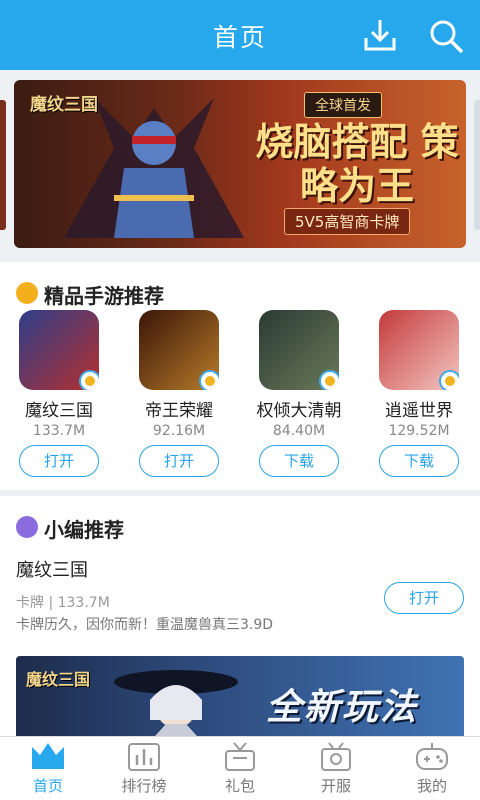  I want to click on game-card: 帝王荣耀 92.16M 打开, so click(179, 393).